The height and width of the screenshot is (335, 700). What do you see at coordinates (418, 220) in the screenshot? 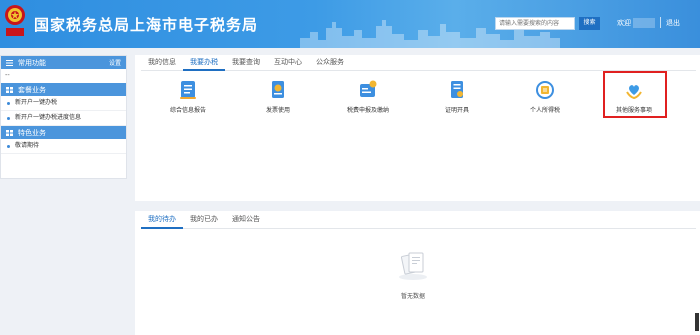
I see `task-tabs: 我的待办 我的已办 通知公告` at bounding box center [418, 220].